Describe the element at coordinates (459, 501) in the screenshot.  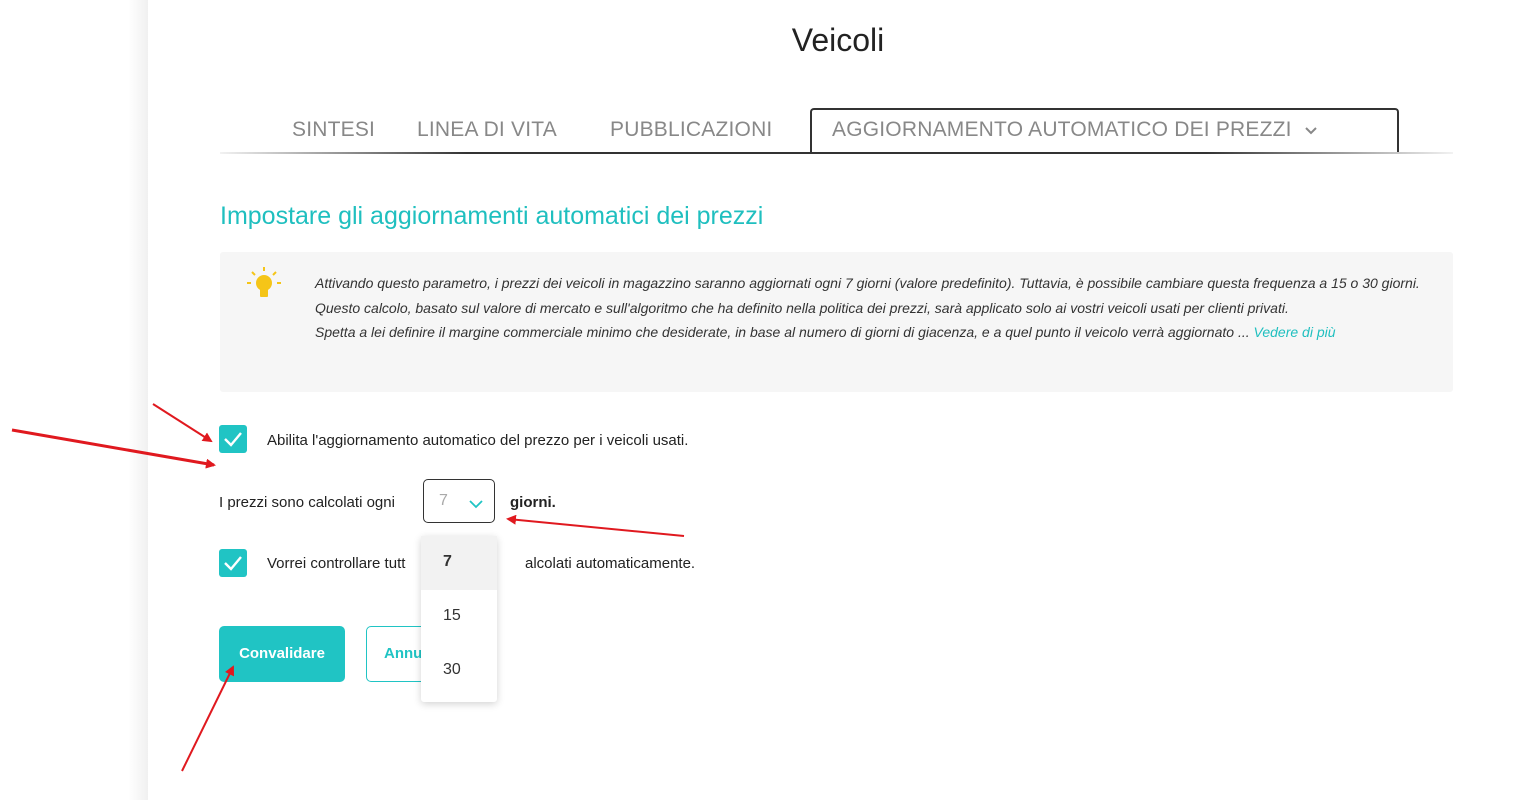
I see `frequency-select: 7` at that location.